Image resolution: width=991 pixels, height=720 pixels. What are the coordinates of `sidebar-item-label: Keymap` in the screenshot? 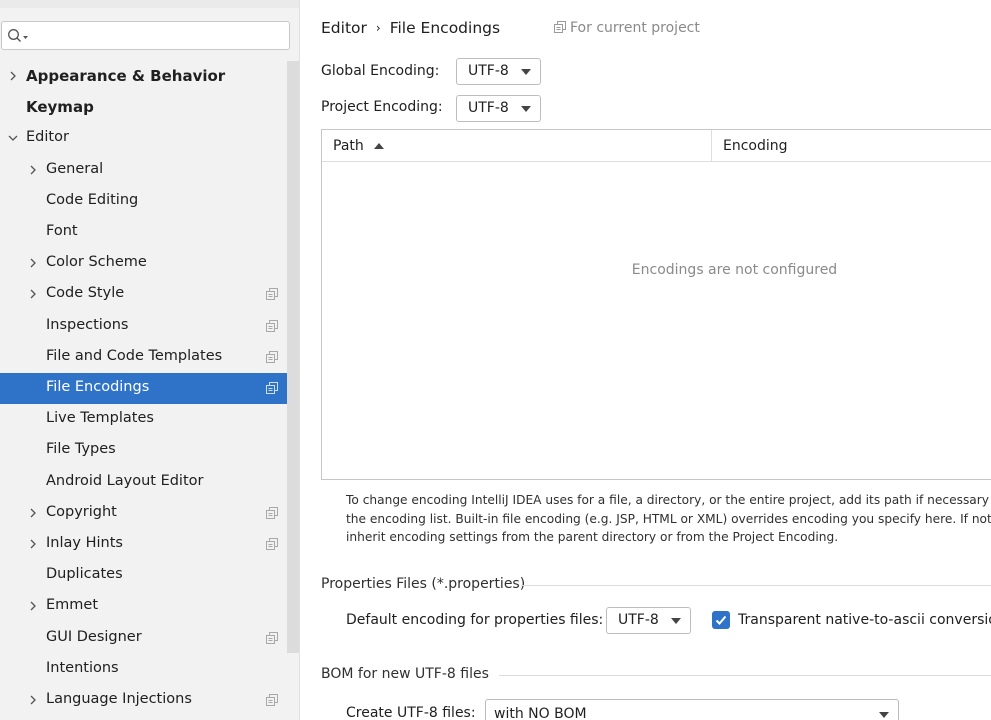 It's located at (60, 107).